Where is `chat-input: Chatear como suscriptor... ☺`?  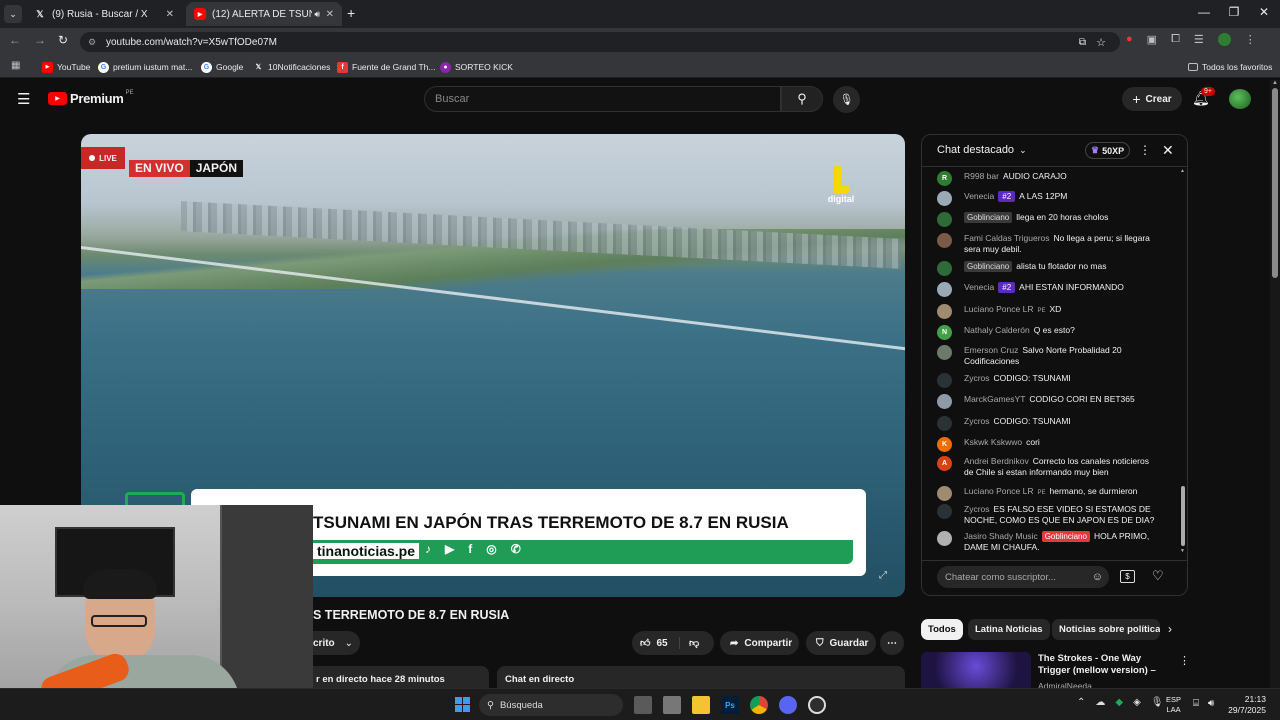 chat-input: Chatear como suscriptor... ☺ is located at coordinates (1023, 577).